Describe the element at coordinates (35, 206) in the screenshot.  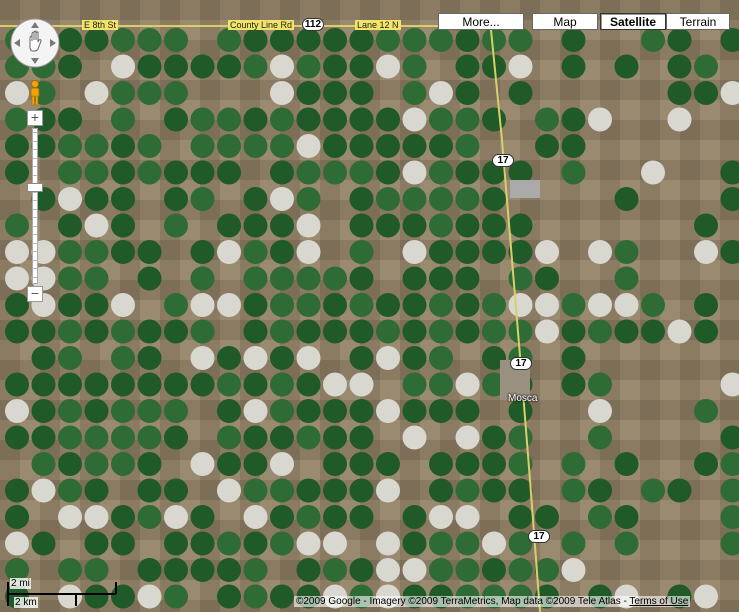
I see `zoom-slider-track` at that location.